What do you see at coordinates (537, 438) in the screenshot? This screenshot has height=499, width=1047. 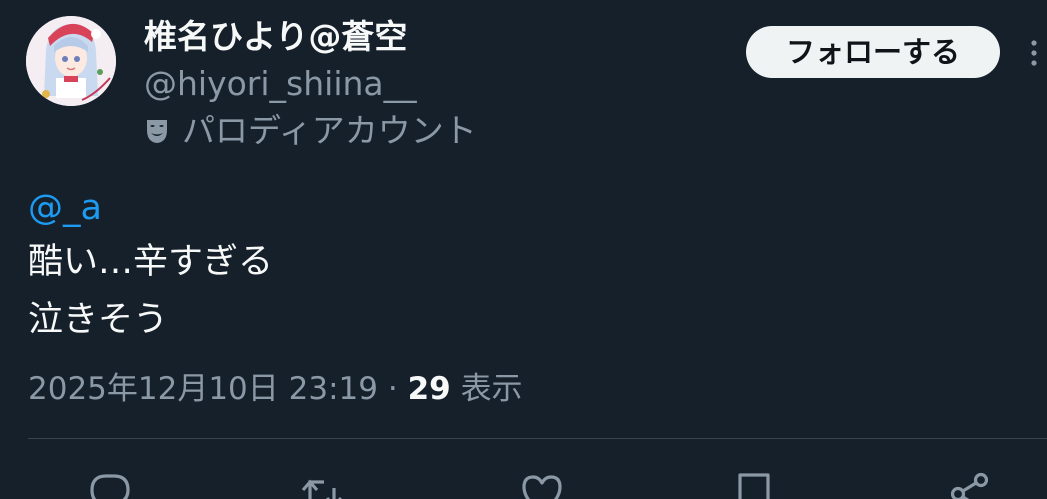 I see `divider` at bounding box center [537, 438].